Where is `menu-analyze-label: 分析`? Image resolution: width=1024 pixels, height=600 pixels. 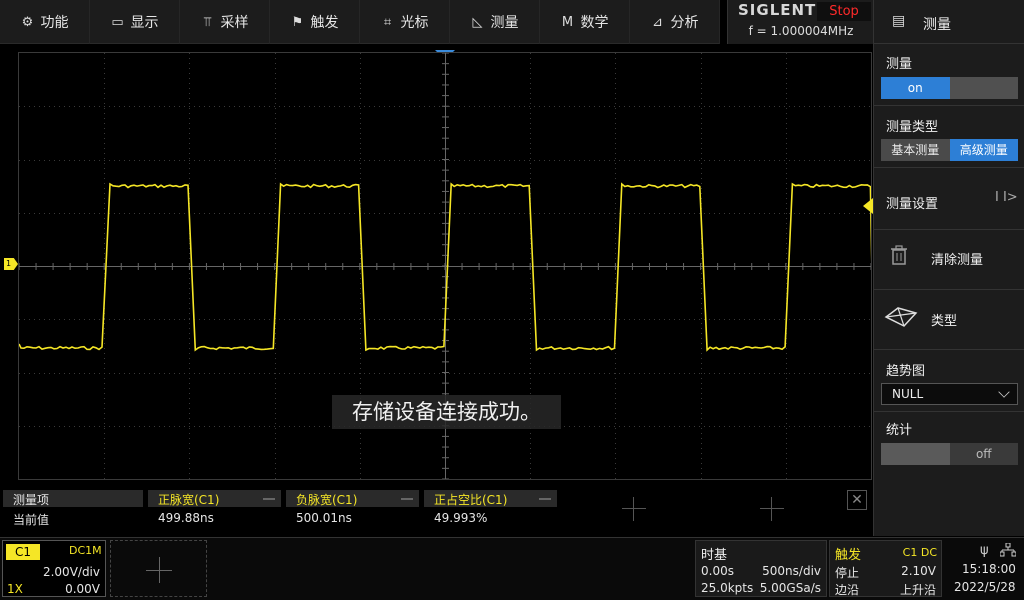
menu-analyze-label: 分析 is located at coordinates (684, 23).